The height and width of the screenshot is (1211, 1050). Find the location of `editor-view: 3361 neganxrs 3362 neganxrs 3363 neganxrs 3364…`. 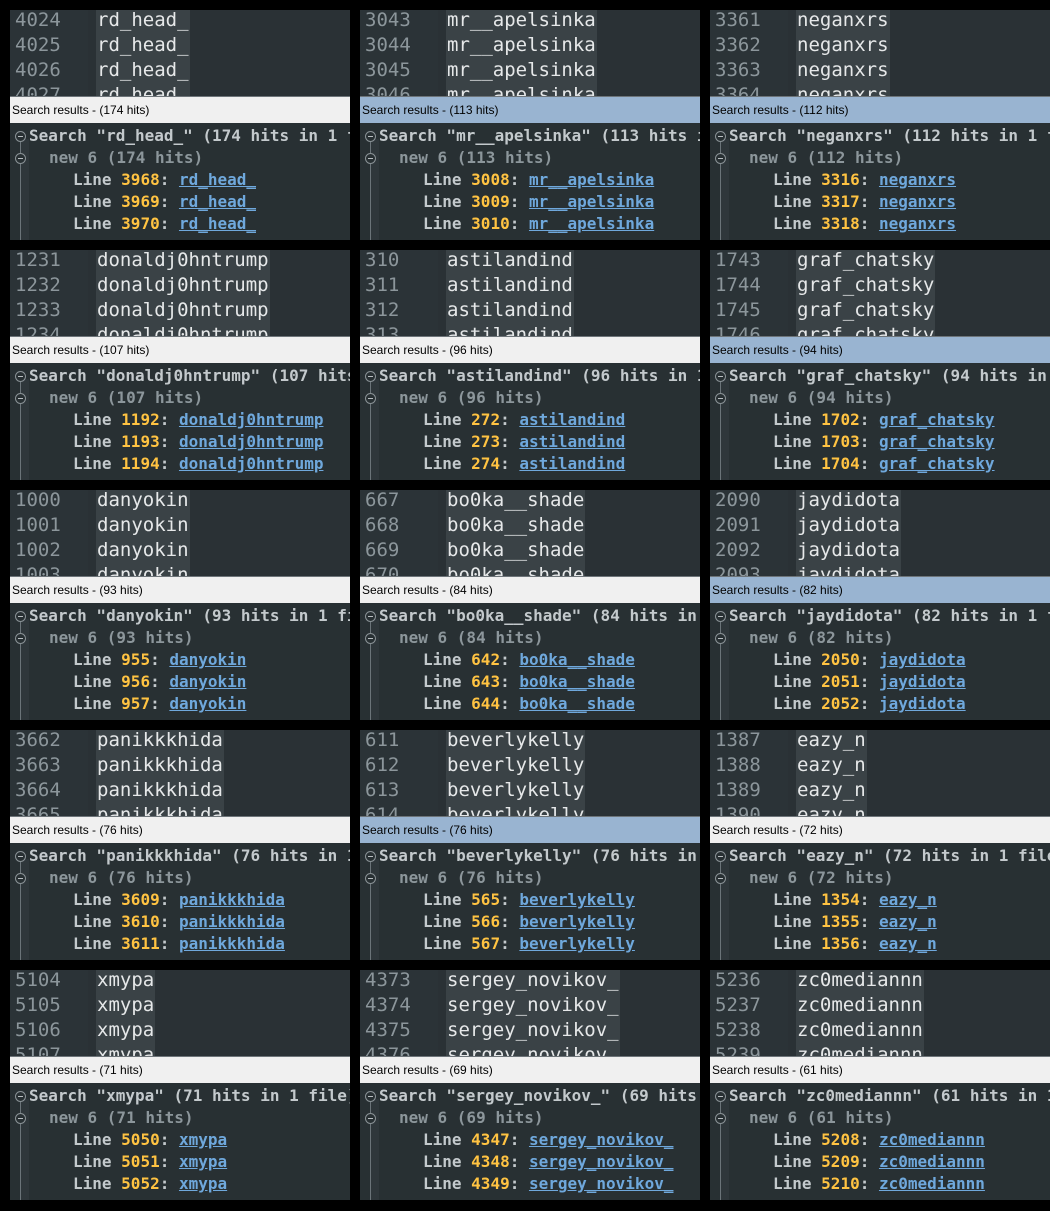

editor-view: 3361 neganxrs 3362 neganxrs 3363 neganxrs 3364… is located at coordinates (880, 53).